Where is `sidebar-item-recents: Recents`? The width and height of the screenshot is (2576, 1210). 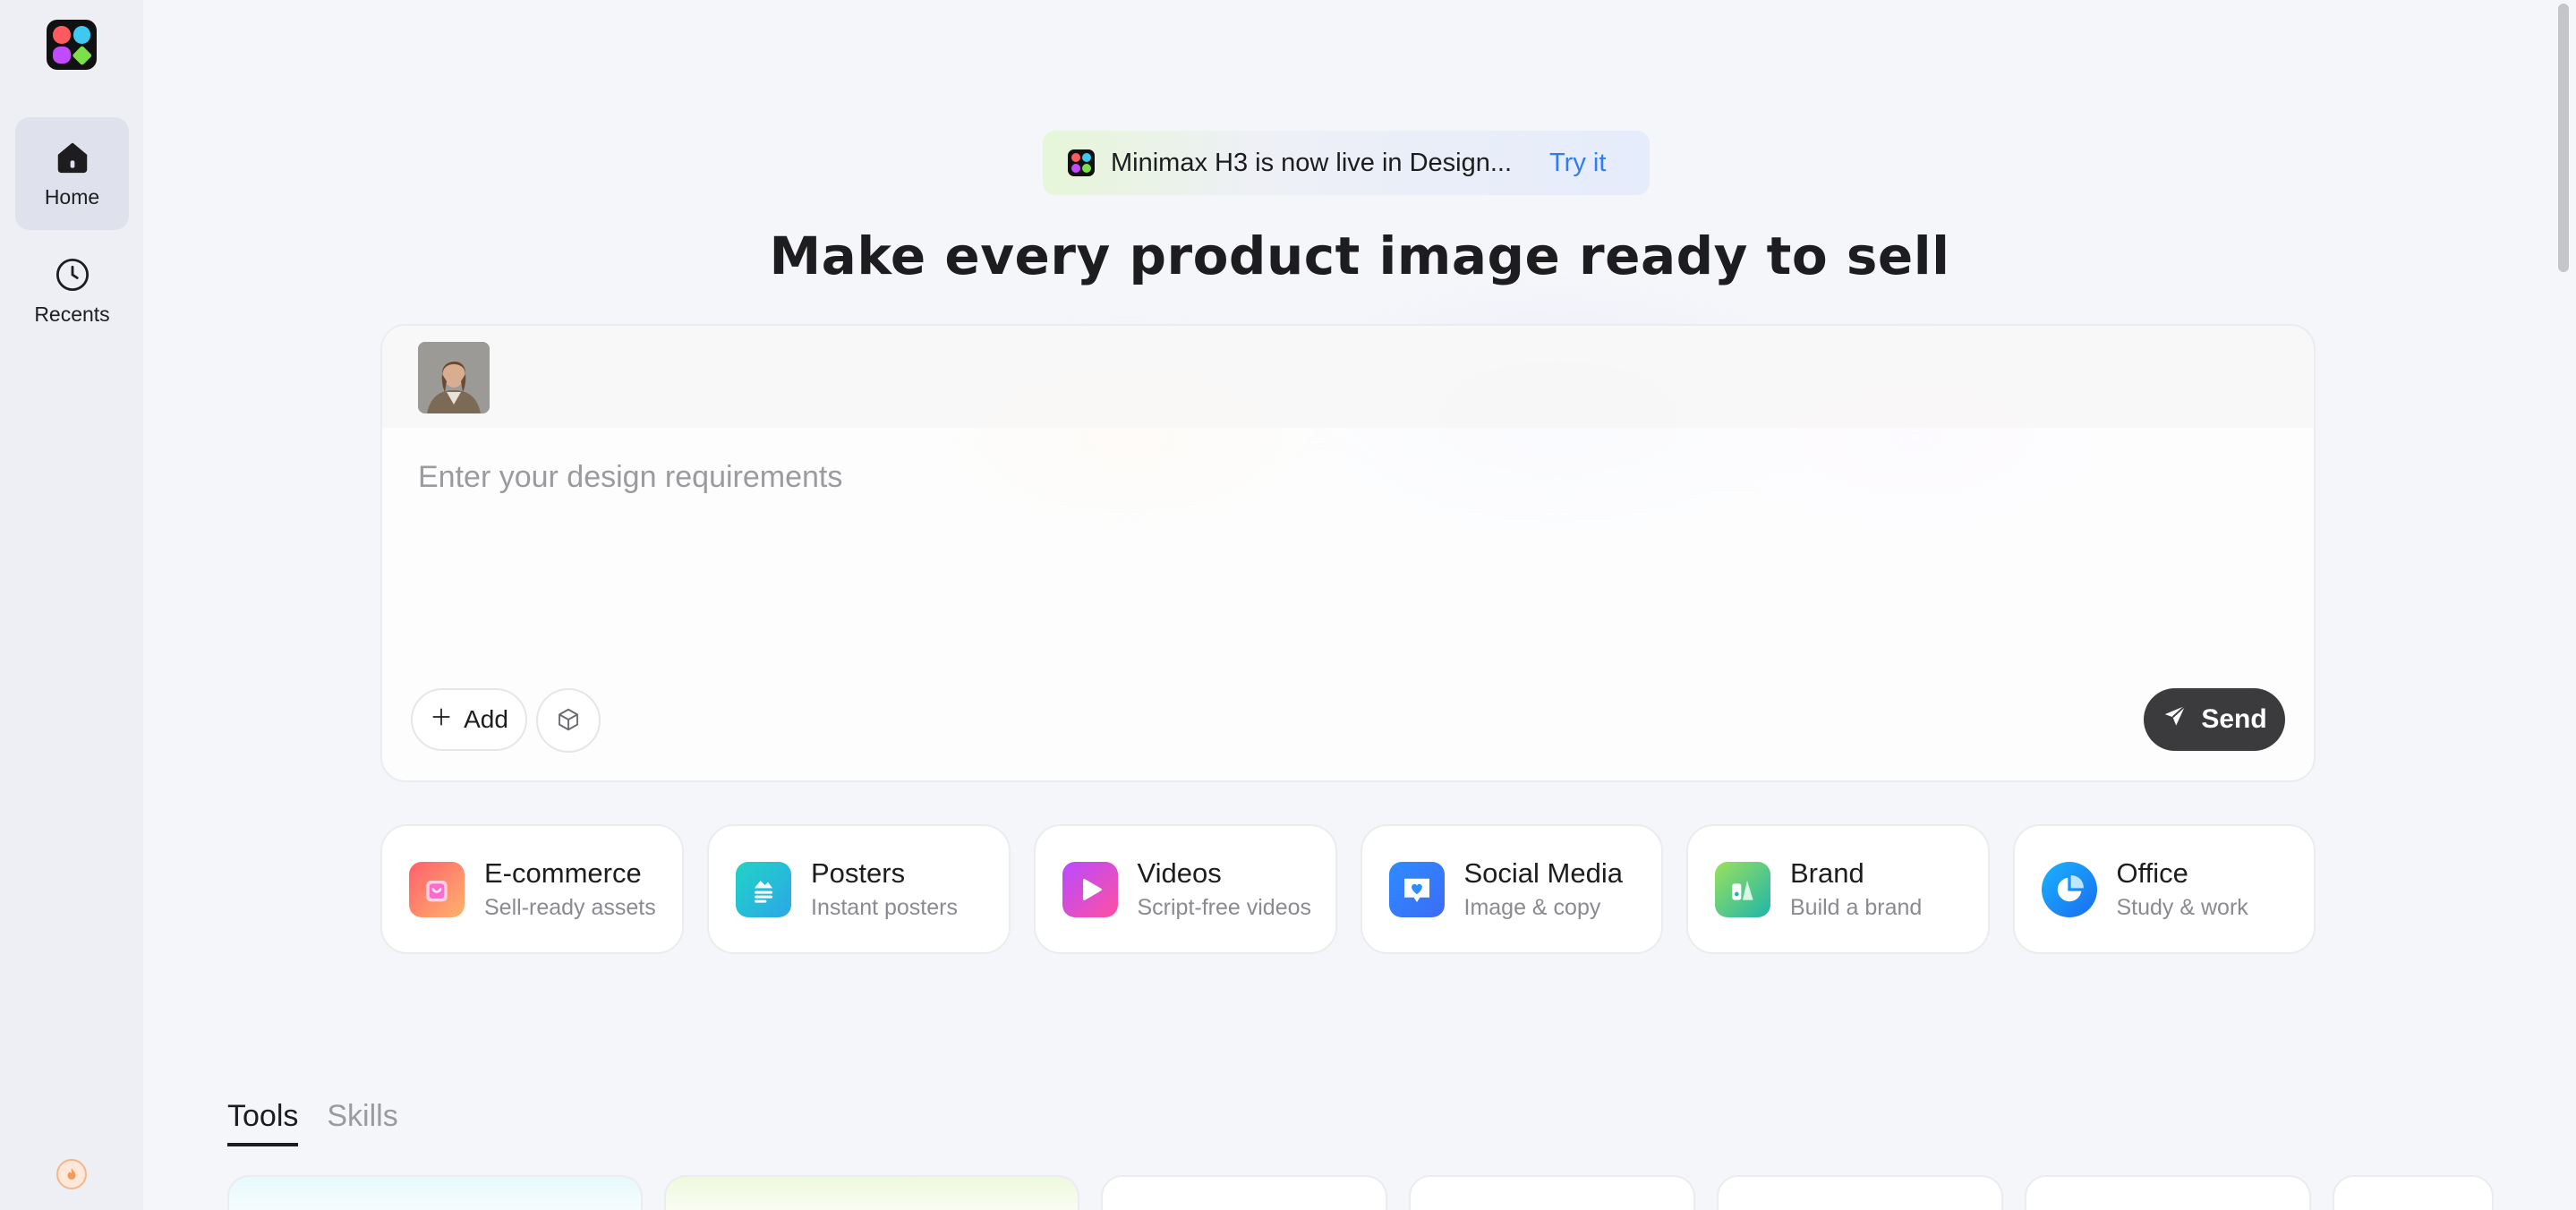 sidebar-item-recents: Recents is located at coordinates (72, 290).